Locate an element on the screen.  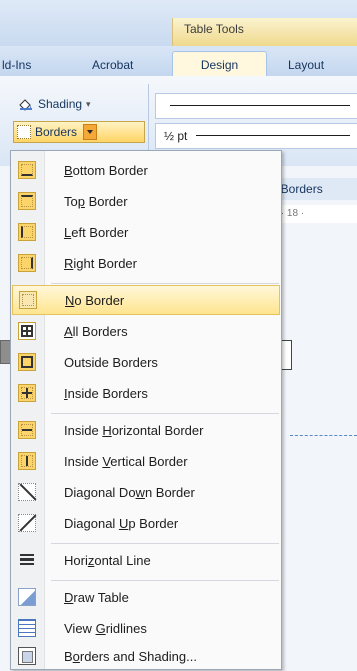
draw-table-icon is located at coordinates (27, 597).